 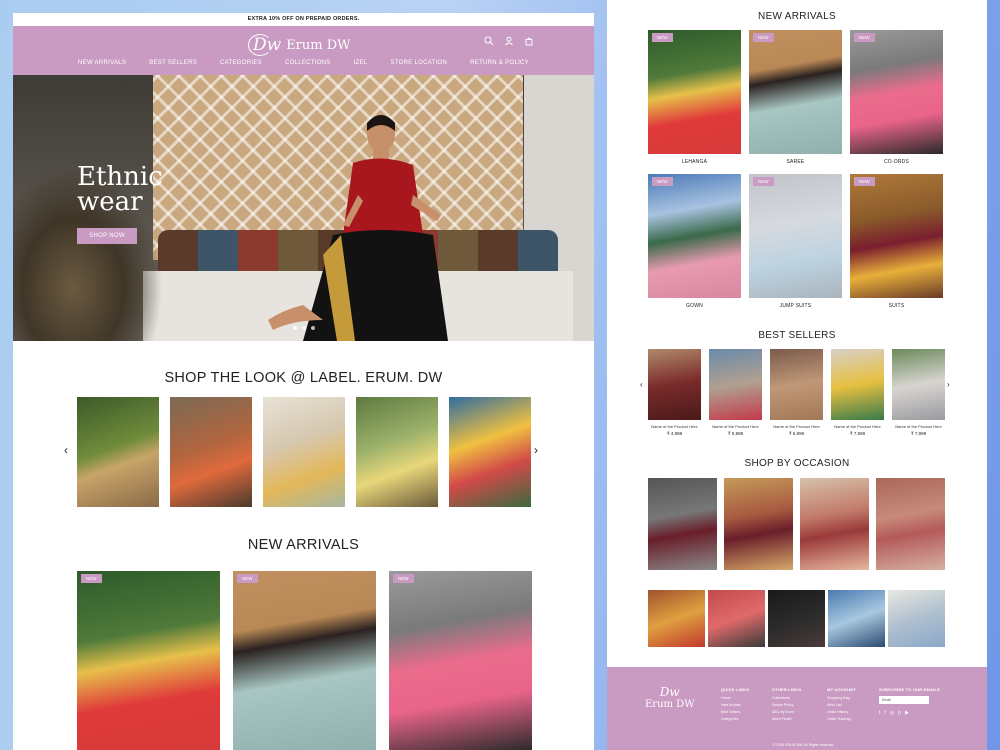 I want to click on footer-brand-name: Erum DW, so click(x=670, y=704).